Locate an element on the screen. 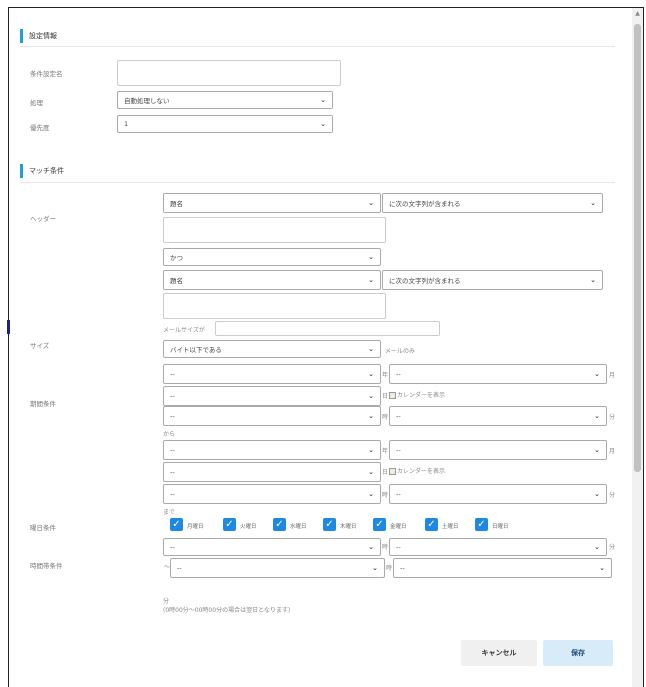  size-suffix-text: メールのみ is located at coordinates (400, 351).